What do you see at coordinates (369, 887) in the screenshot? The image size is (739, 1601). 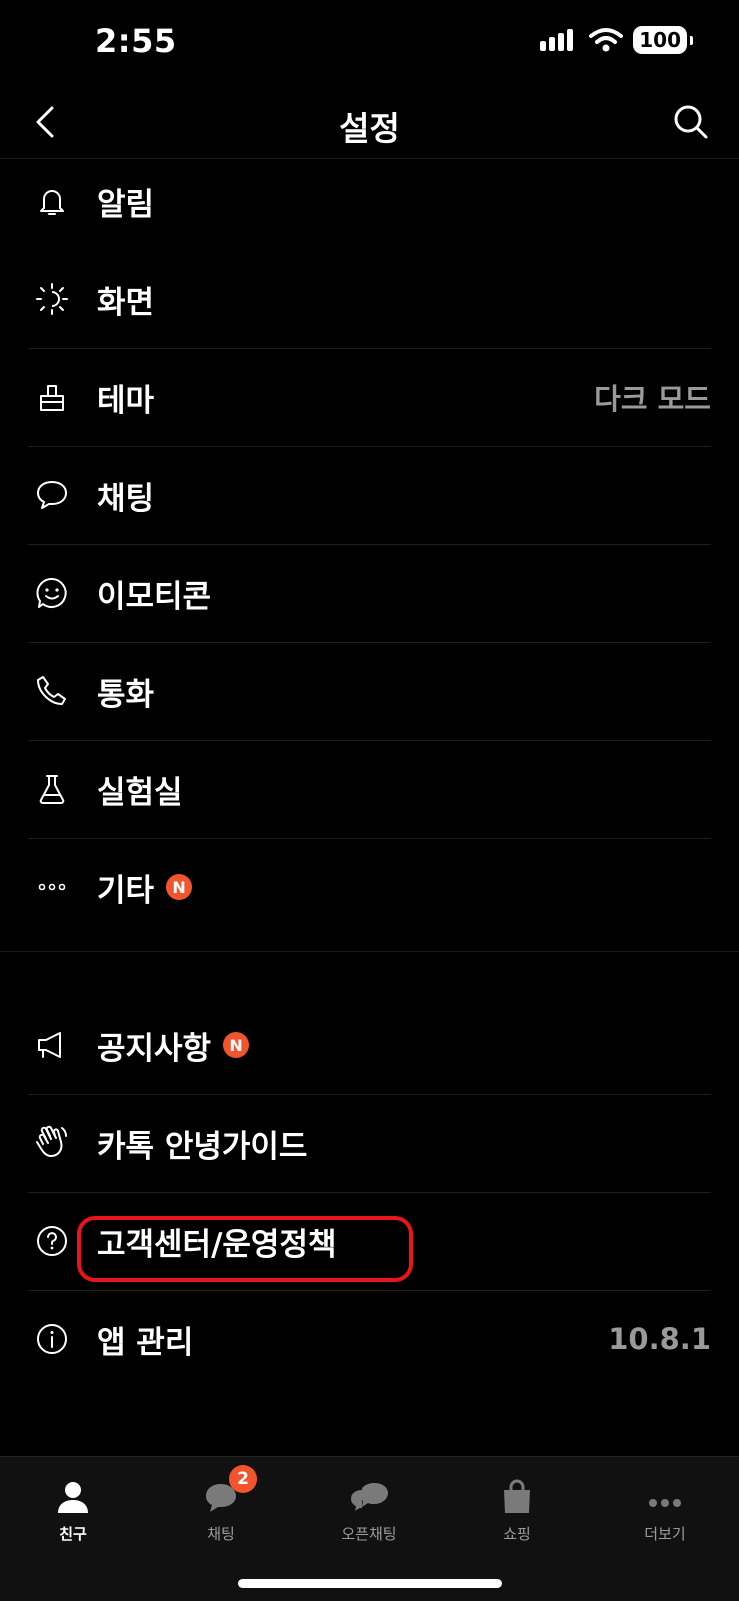 I see `menu-item-etc: 기타 N` at bounding box center [369, 887].